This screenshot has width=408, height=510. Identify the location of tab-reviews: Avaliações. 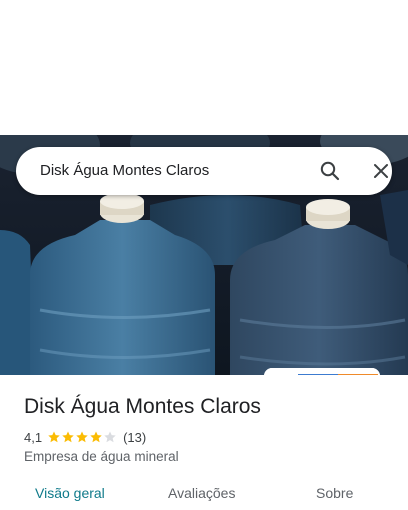
(201, 493).